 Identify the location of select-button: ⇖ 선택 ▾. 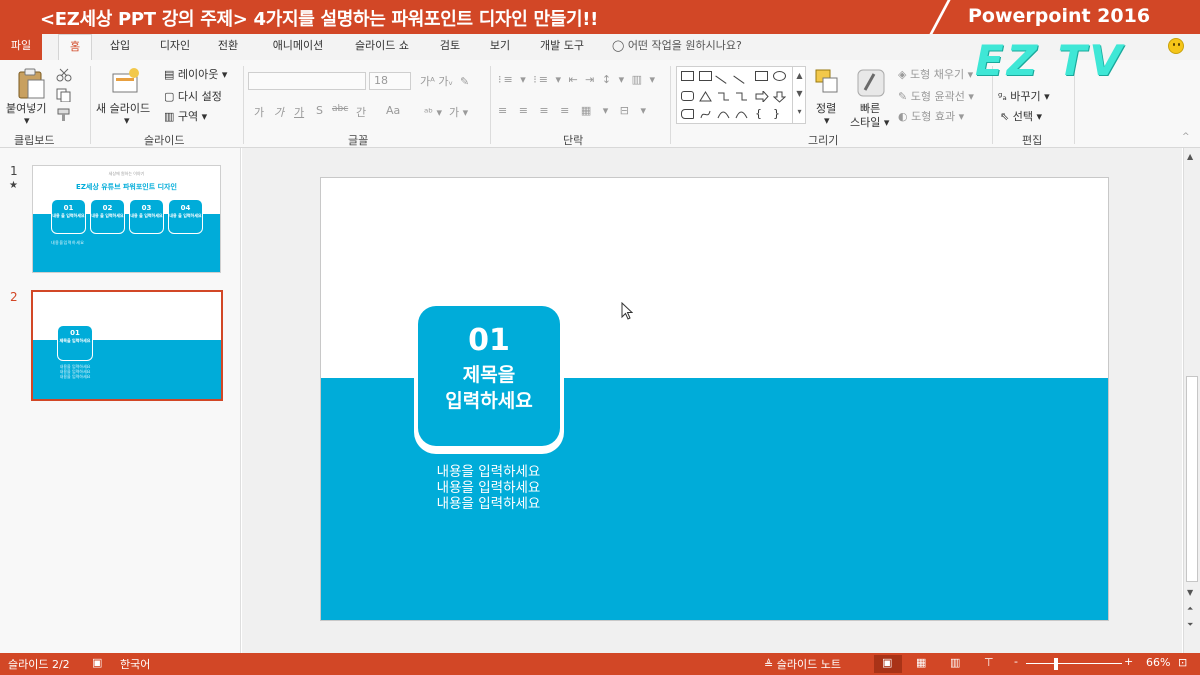
(1021, 116).